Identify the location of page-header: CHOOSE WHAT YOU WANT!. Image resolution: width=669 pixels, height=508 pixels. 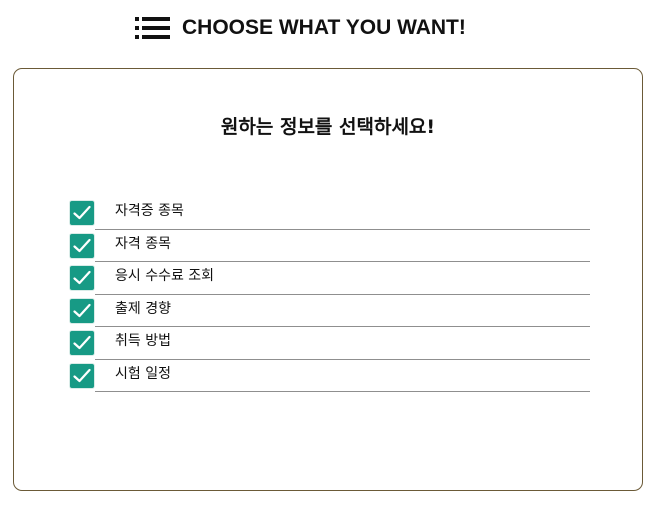
(300, 28).